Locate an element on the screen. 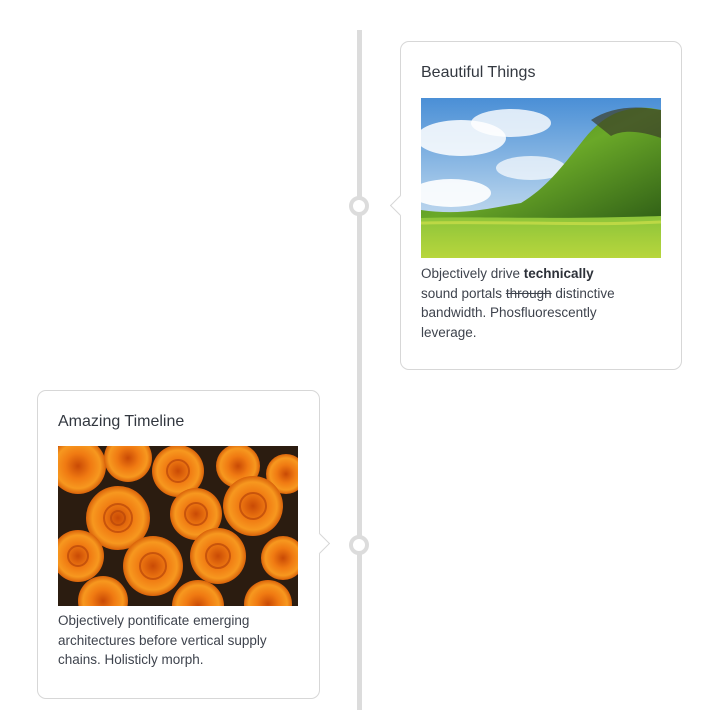 This screenshot has width=718, height=724. strikethrough-text: through is located at coordinates (528, 293).